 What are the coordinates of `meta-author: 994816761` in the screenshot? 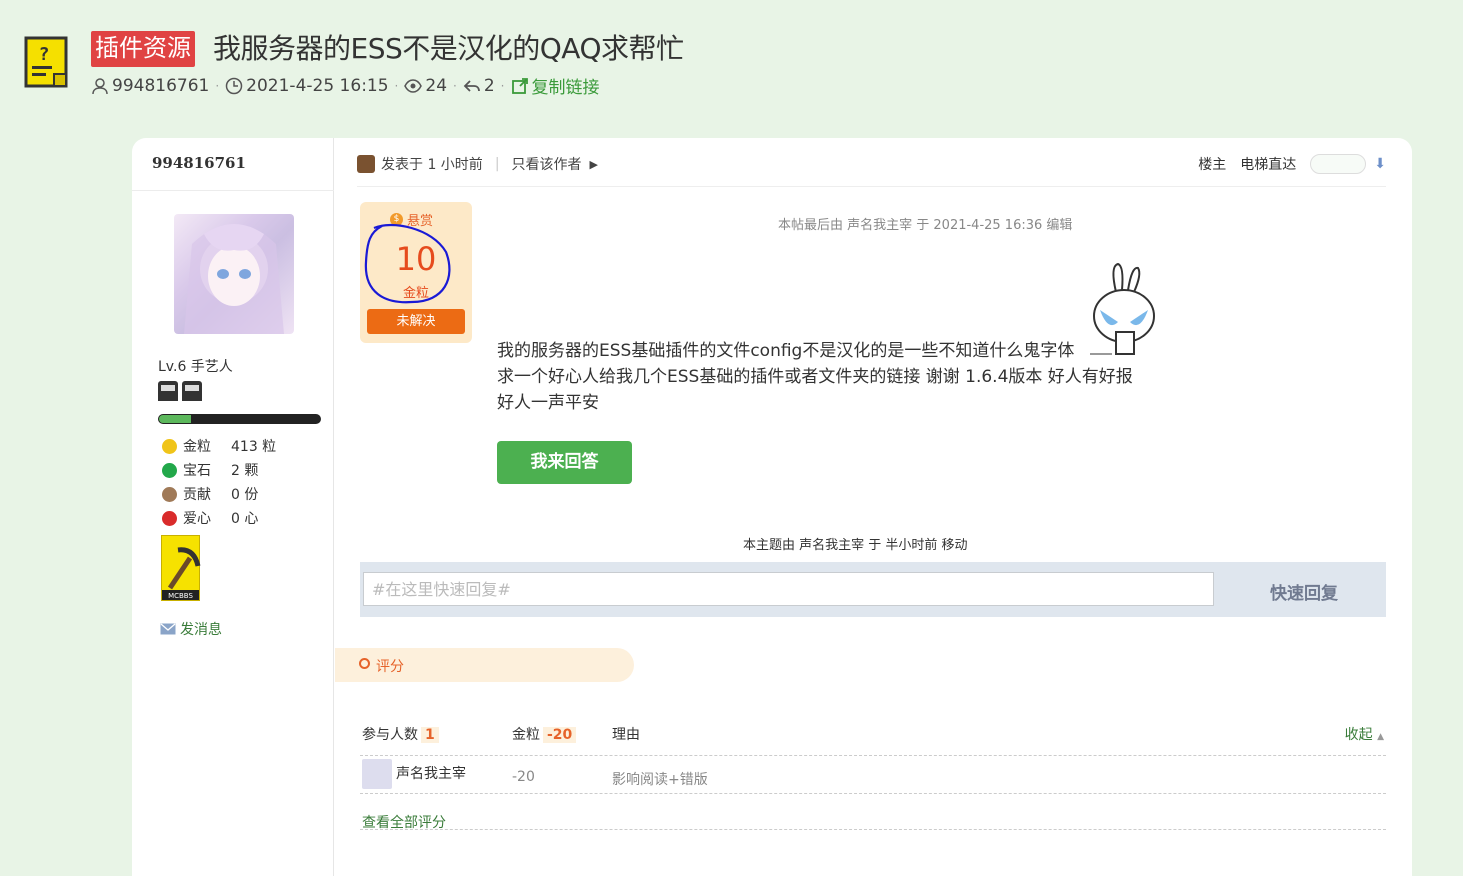 It's located at (160, 86).